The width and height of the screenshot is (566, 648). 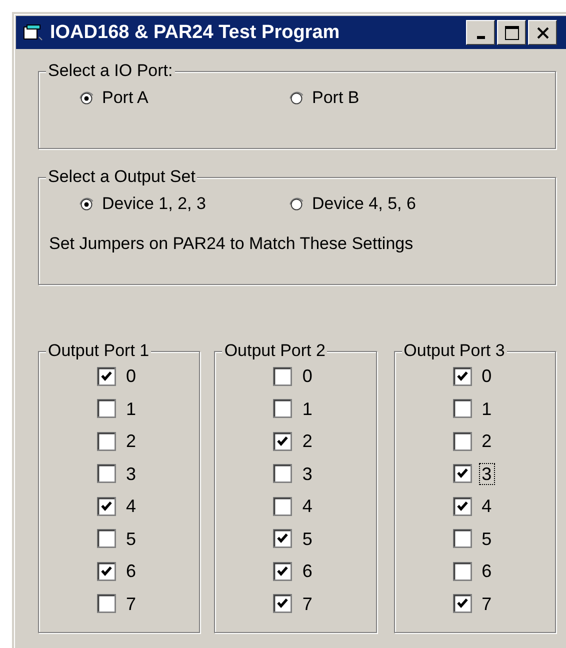 I want to click on group-label: Select a Output Set, so click(x=122, y=177).